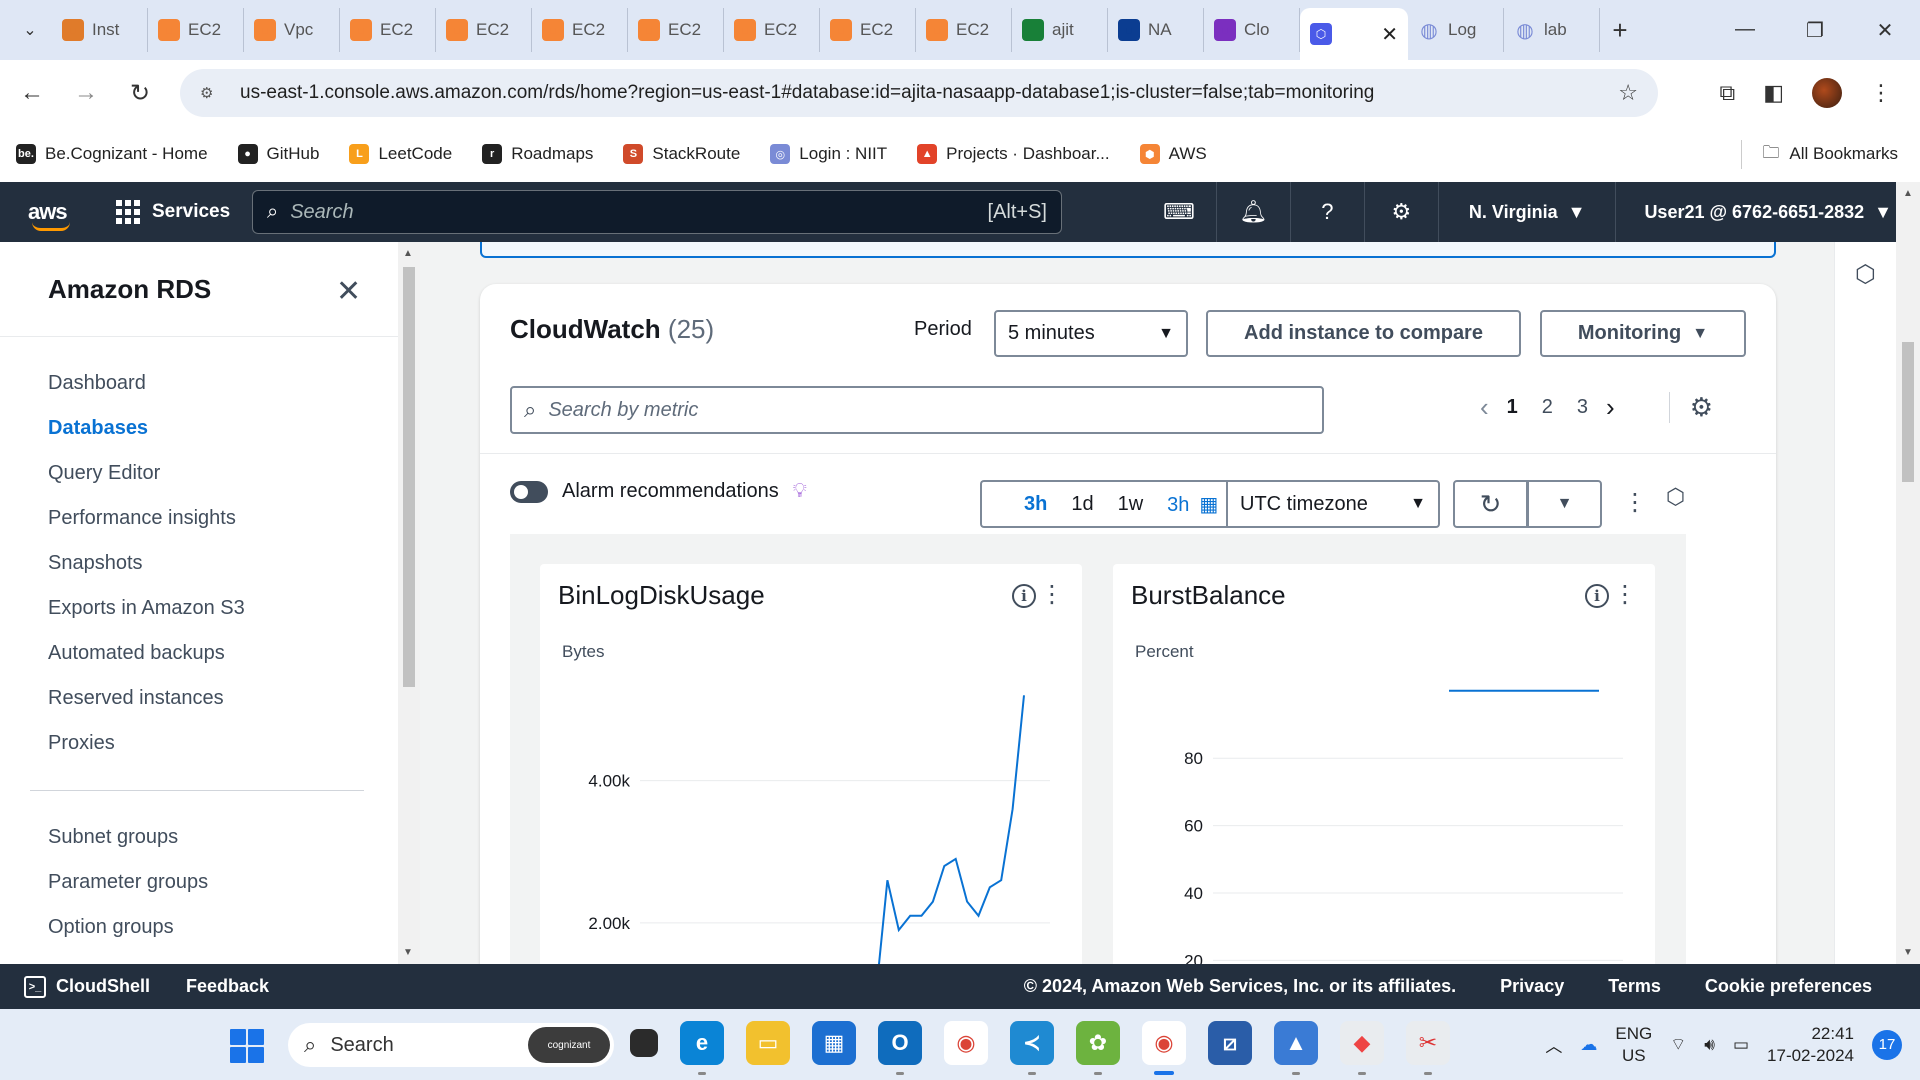  Describe the element at coordinates (199, 428) in the screenshot. I see `sidebar-item: Databases` at that location.